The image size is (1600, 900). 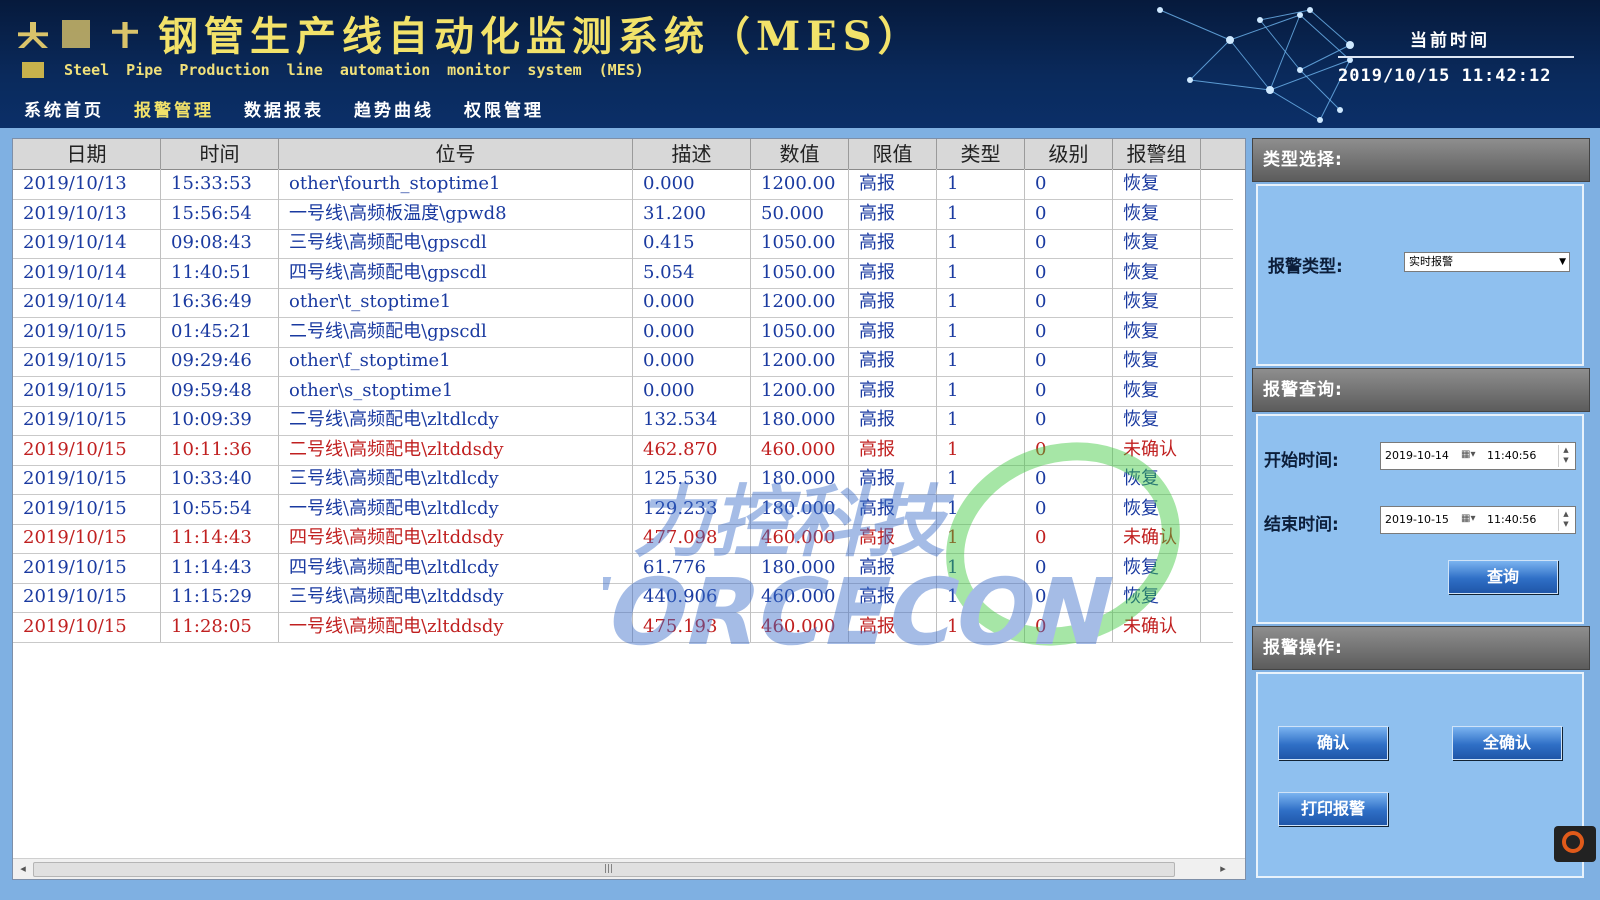 What do you see at coordinates (1421, 390) in the screenshot?
I see `query-section-title: 报警查询:` at bounding box center [1421, 390].